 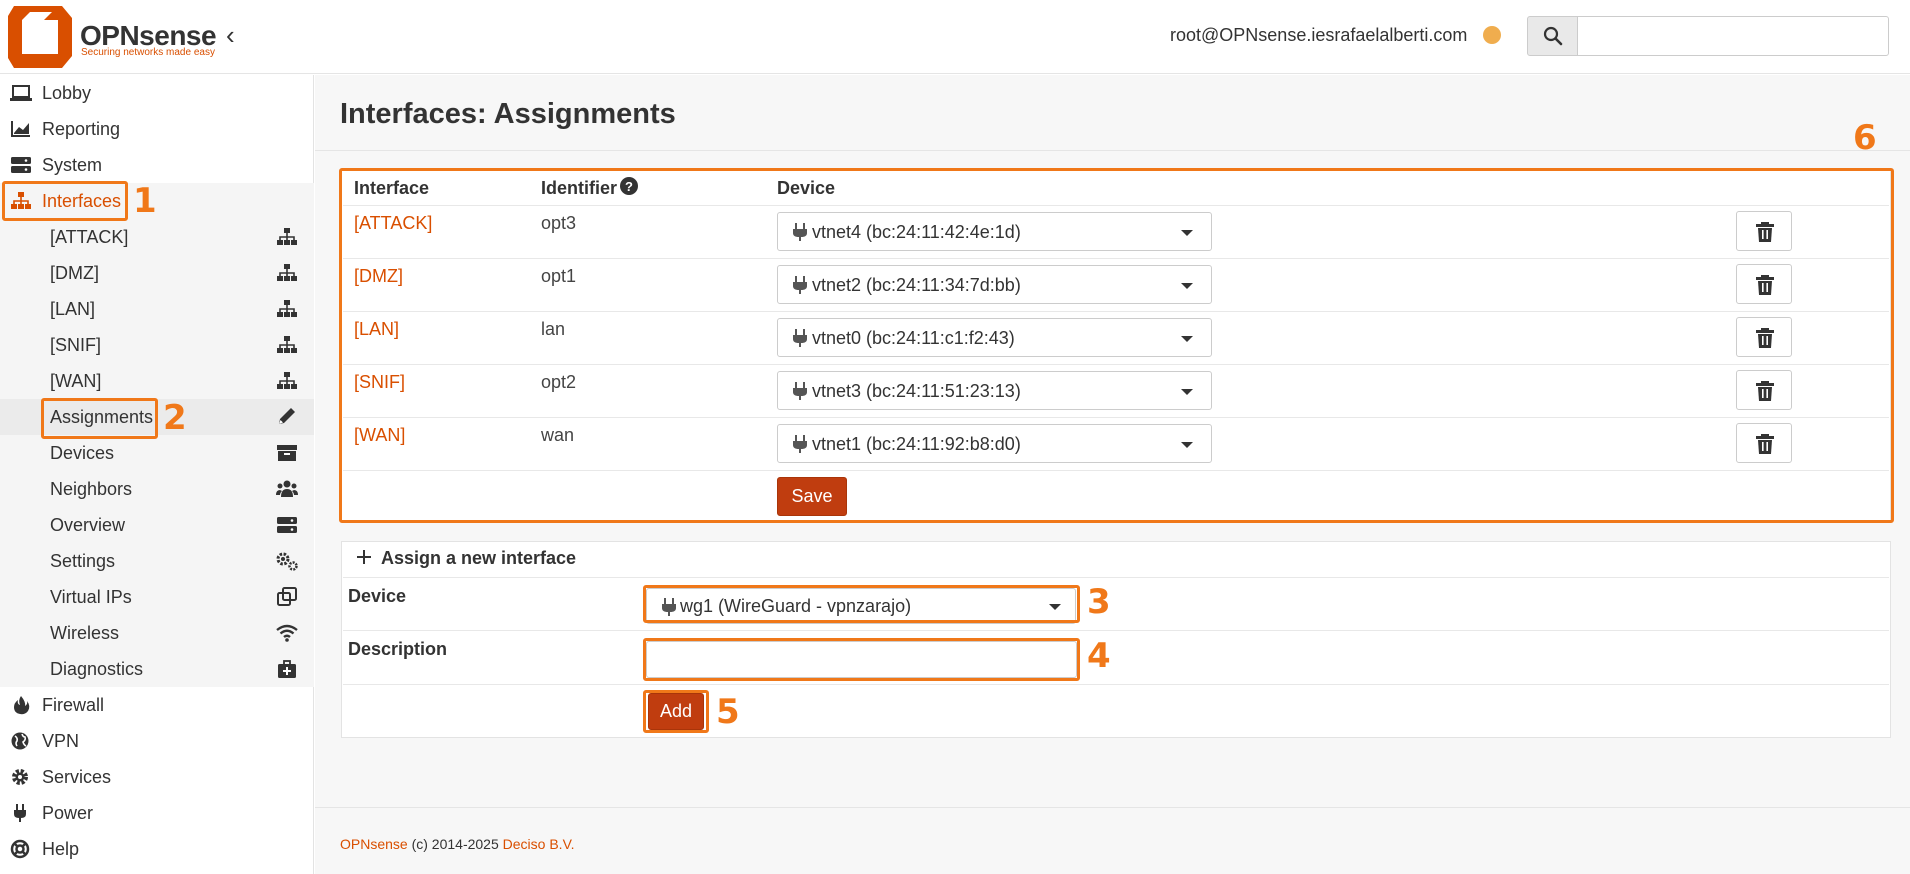 What do you see at coordinates (72, 165) in the screenshot?
I see `sidebar-item-label: System` at bounding box center [72, 165].